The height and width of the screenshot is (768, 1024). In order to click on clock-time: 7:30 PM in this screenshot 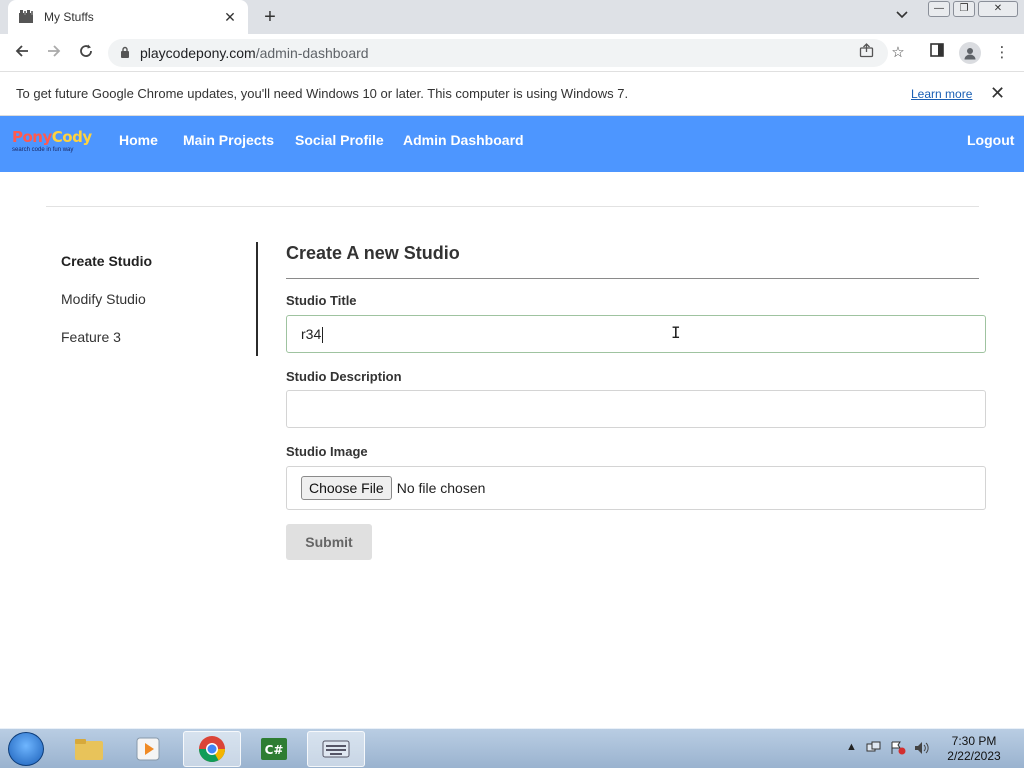, I will do `click(974, 741)`.